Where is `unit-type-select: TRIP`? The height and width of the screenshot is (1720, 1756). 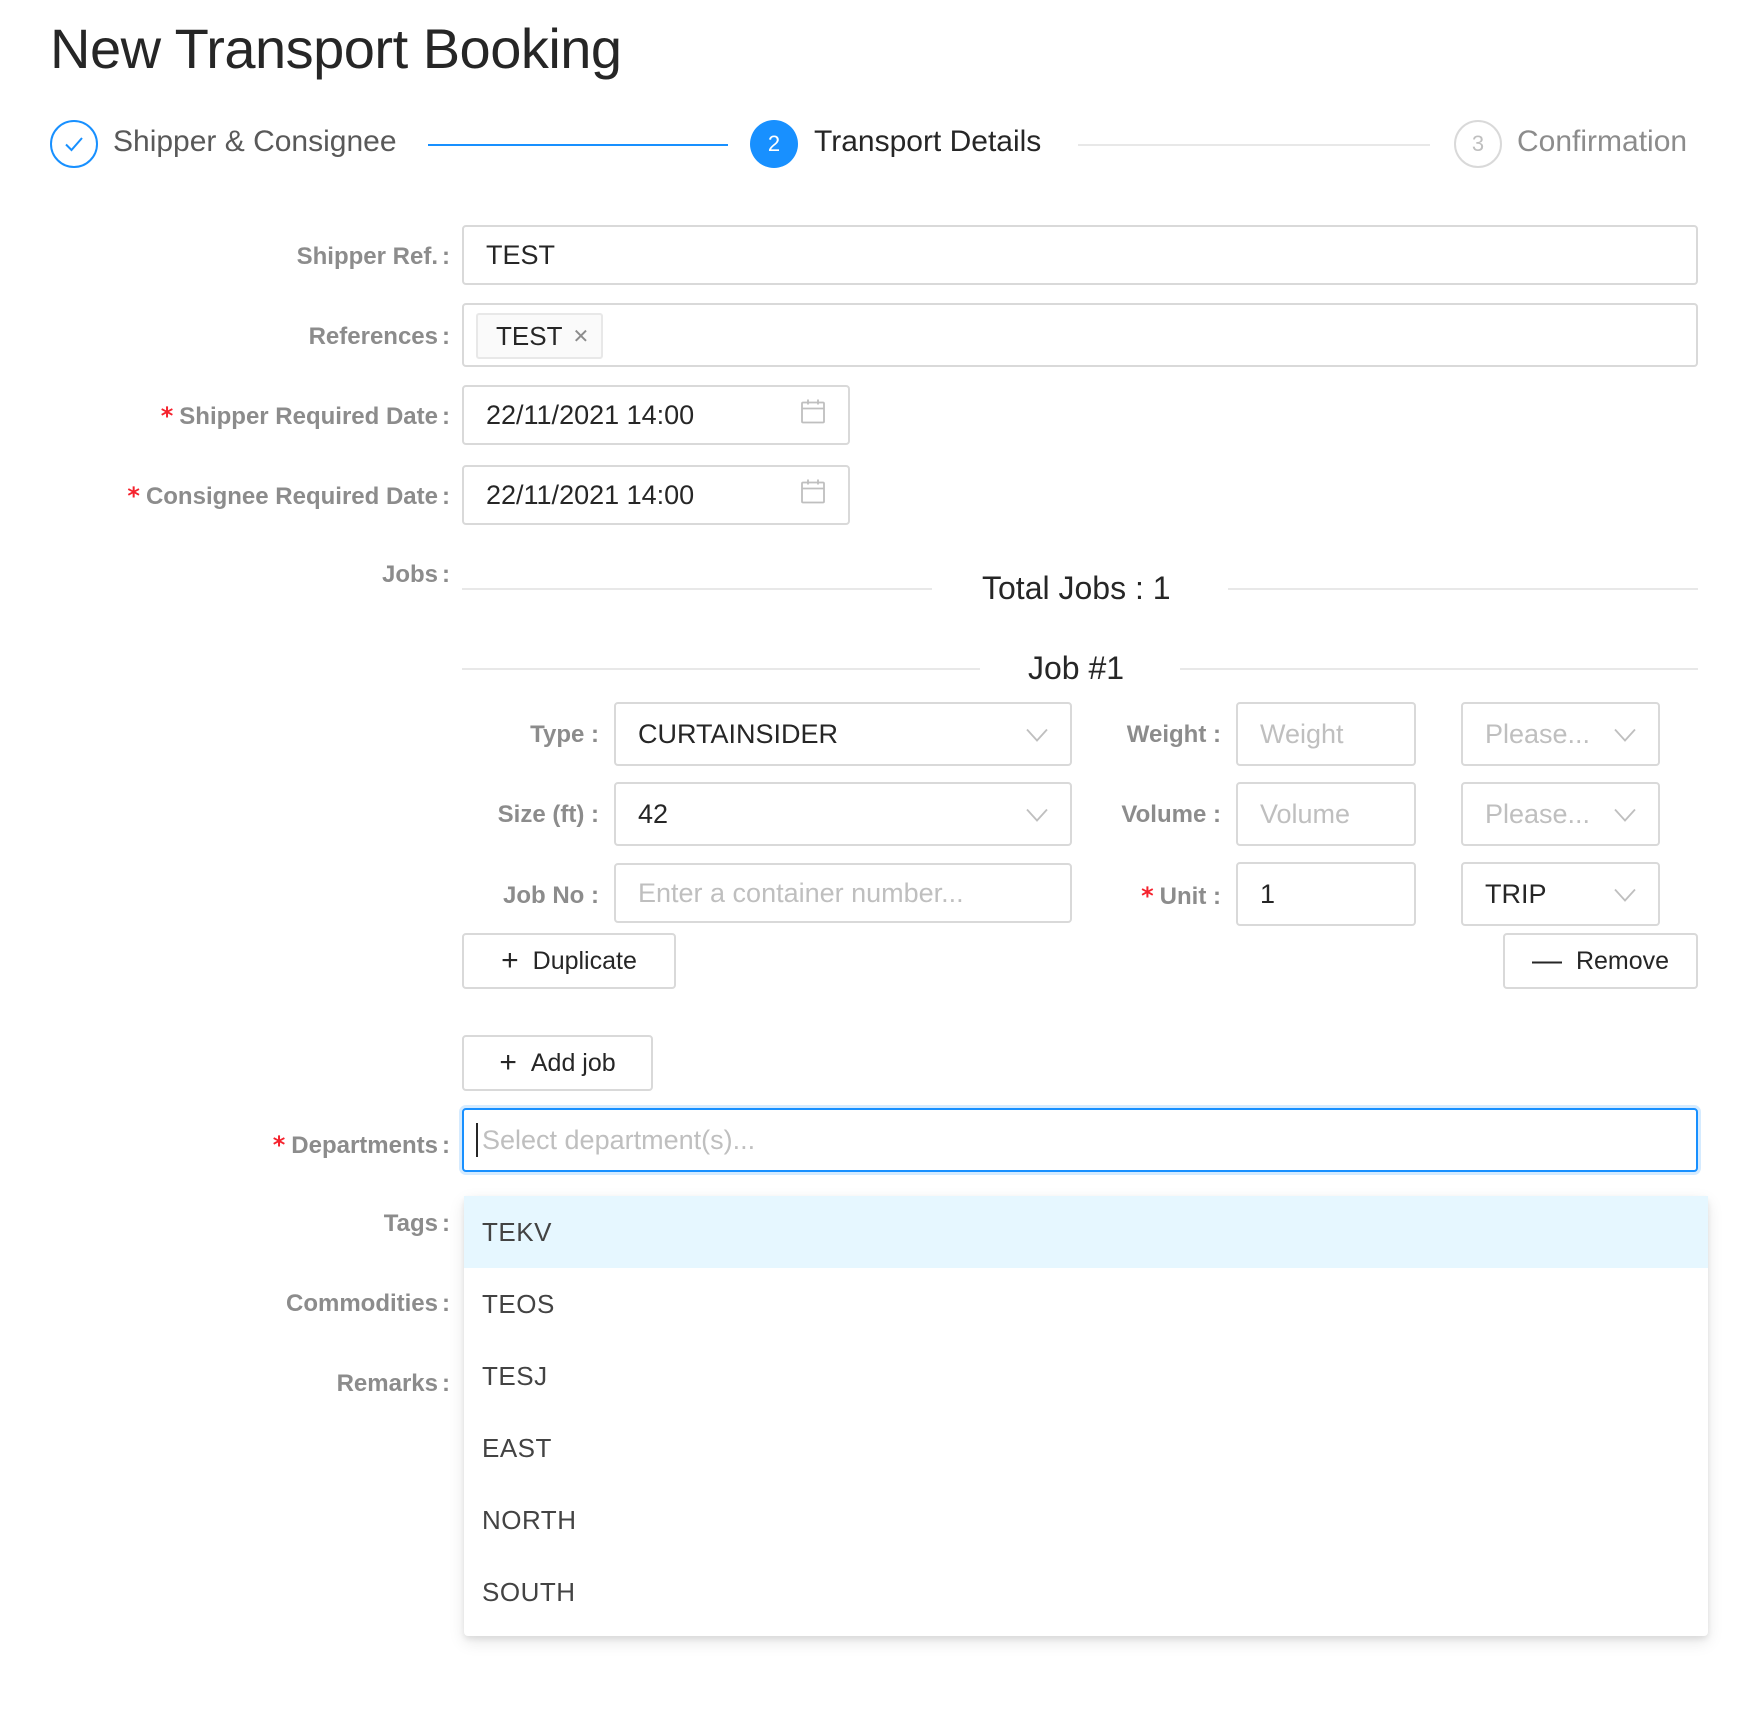 unit-type-select: TRIP is located at coordinates (1560, 894).